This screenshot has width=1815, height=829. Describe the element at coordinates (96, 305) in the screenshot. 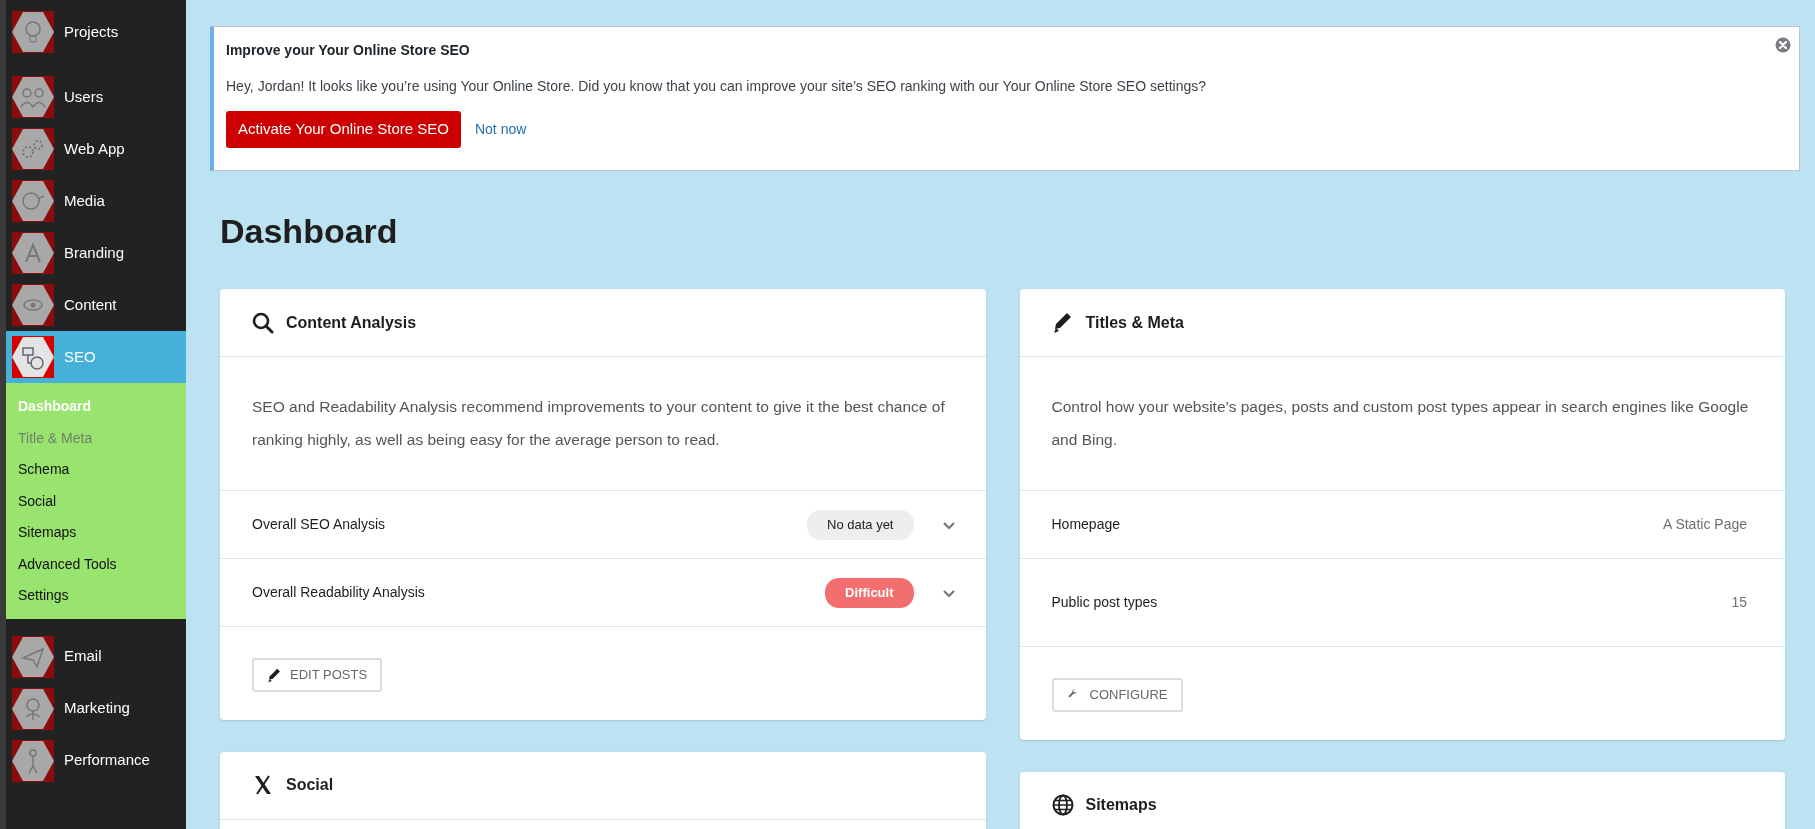

I see `sidebar-item: Content` at that location.